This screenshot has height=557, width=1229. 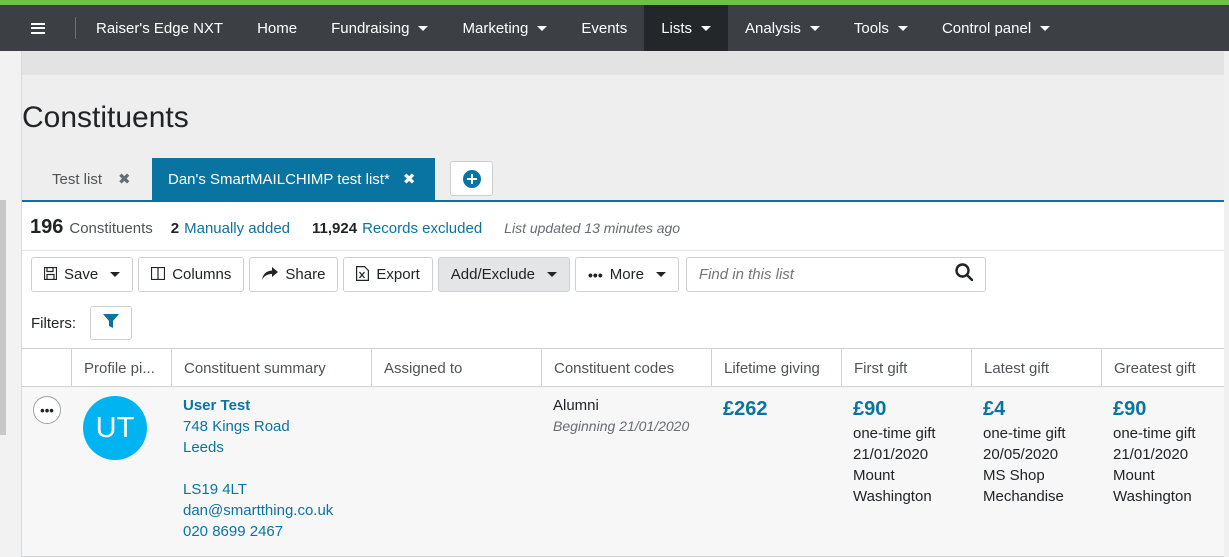 What do you see at coordinates (81, 323) in the screenshot?
I see `filters-bar: Filters:` at bounding box center [81, 323].